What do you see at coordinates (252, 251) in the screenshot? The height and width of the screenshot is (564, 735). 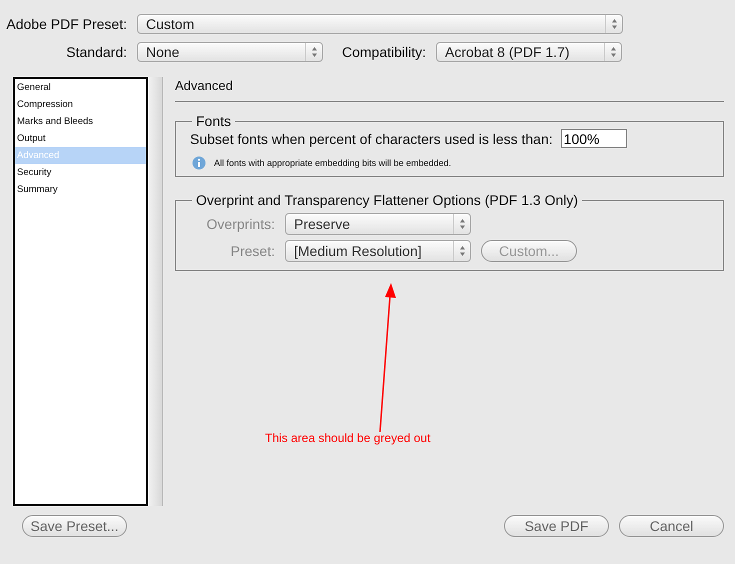 I see `field-label: Preset:` at bounding box center [252, 251].